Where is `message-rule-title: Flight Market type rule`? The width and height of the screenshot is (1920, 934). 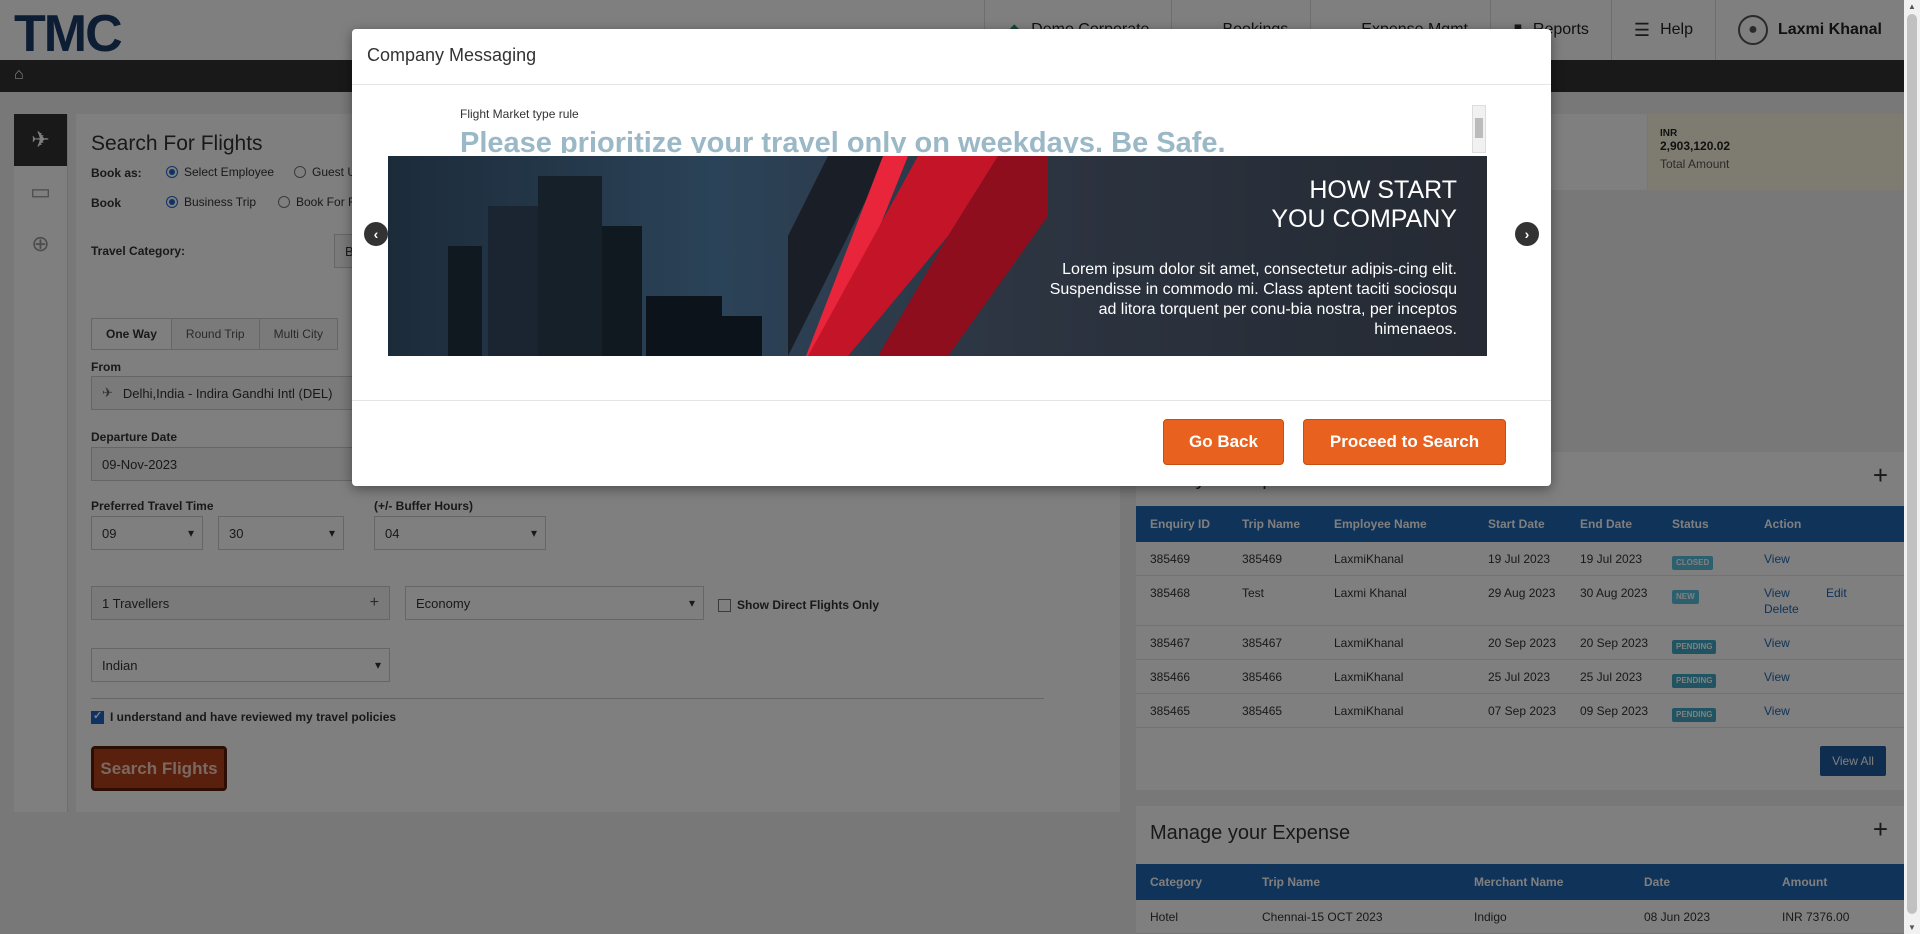 message-rule-title: Flight Market type rule is located at coordinates (519, 114).